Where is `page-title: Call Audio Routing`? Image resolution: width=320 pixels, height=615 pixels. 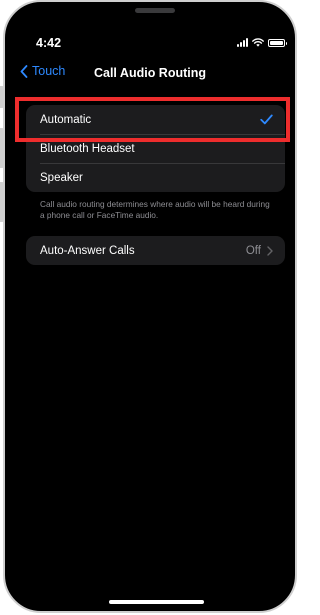 page-title: Call Audio Routing is located at coordinates (150, 73).